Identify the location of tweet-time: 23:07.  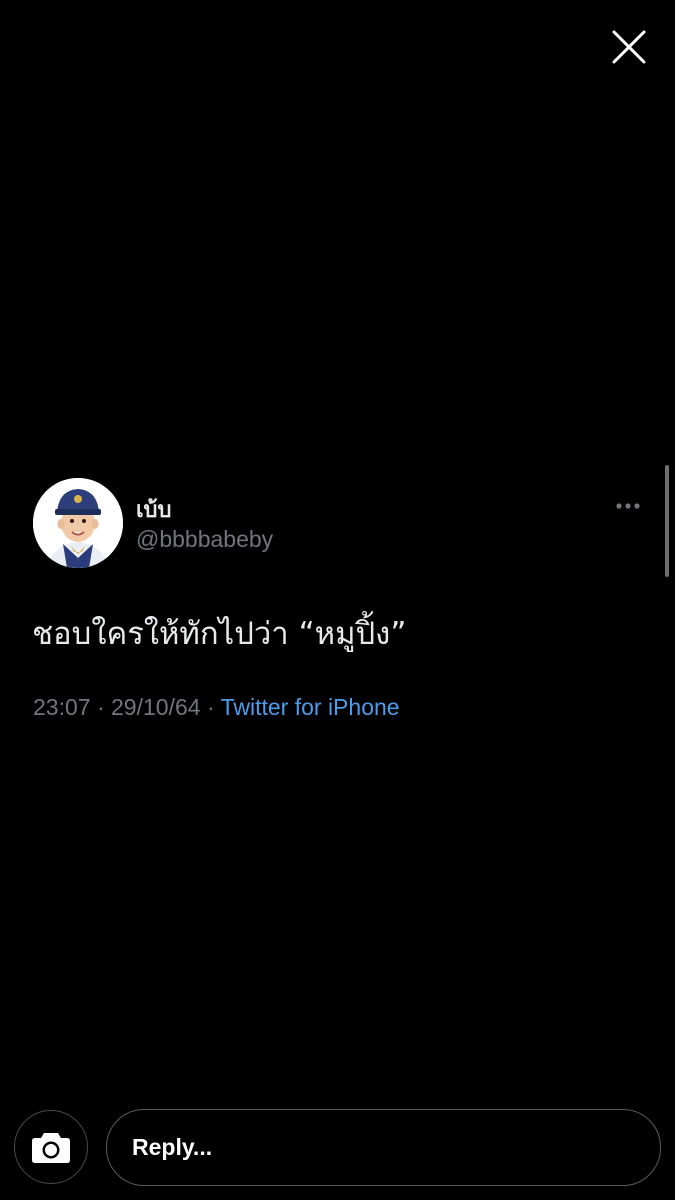
(62, 707).